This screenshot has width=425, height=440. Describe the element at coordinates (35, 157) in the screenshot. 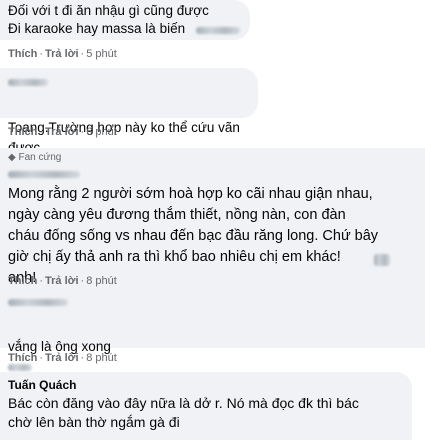

I see `fan-badge: ◆ Fan cứng` at that location.